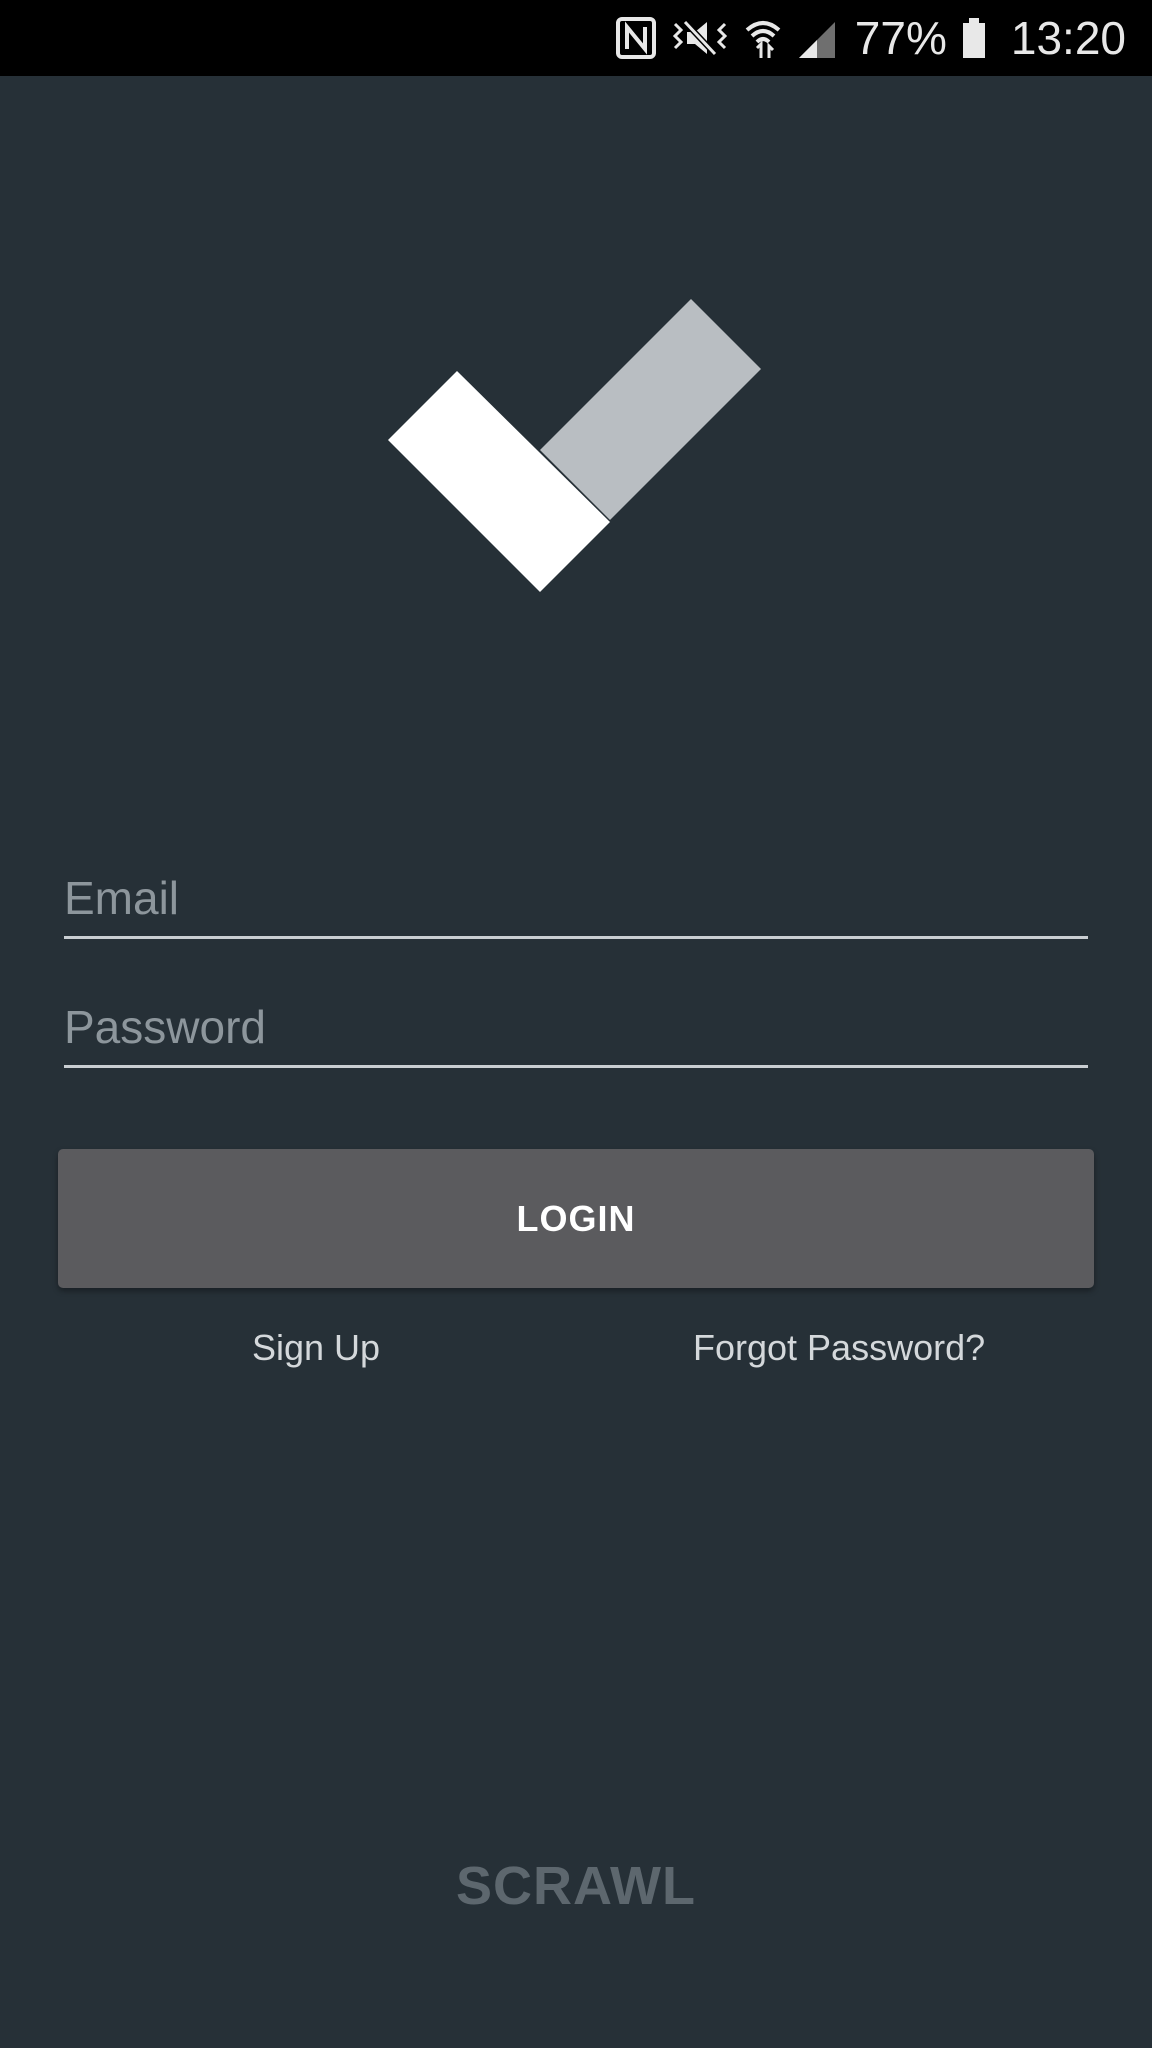 The width and height of the screenshot is (1152, 2048). I want to click on wifi-icon, so click(763, 38).